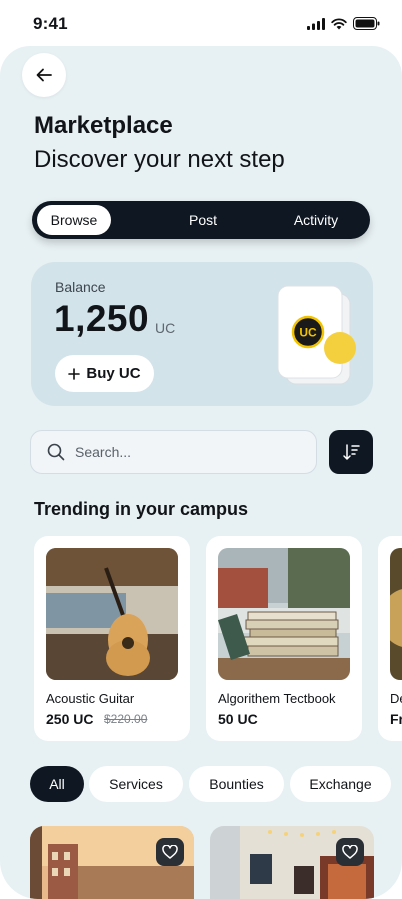  I want to click on sort-icon, so click(351, 452).